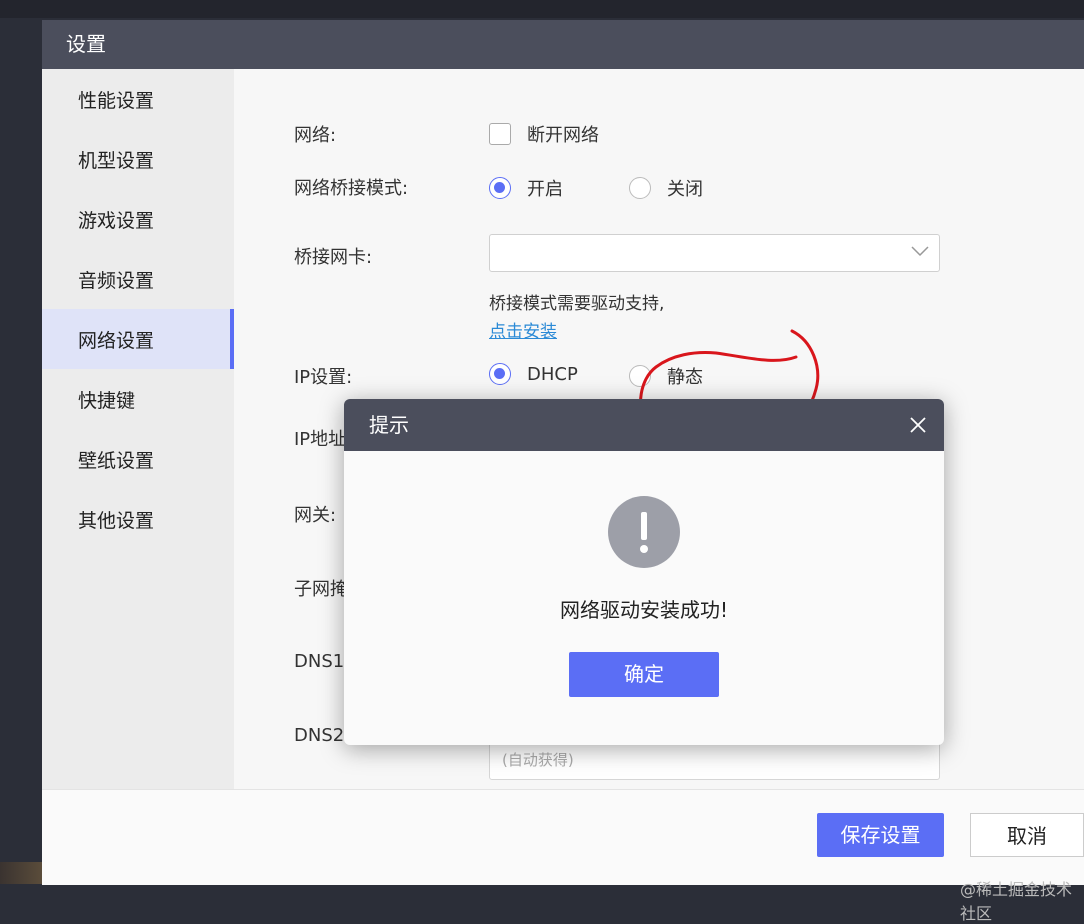 This screenshot has width=1084, height=924. What do you see at coordinates (138, 99) in the screenshot?
I see `sidebar-item-performance: 性能设置` at bounding box center [138, 99].